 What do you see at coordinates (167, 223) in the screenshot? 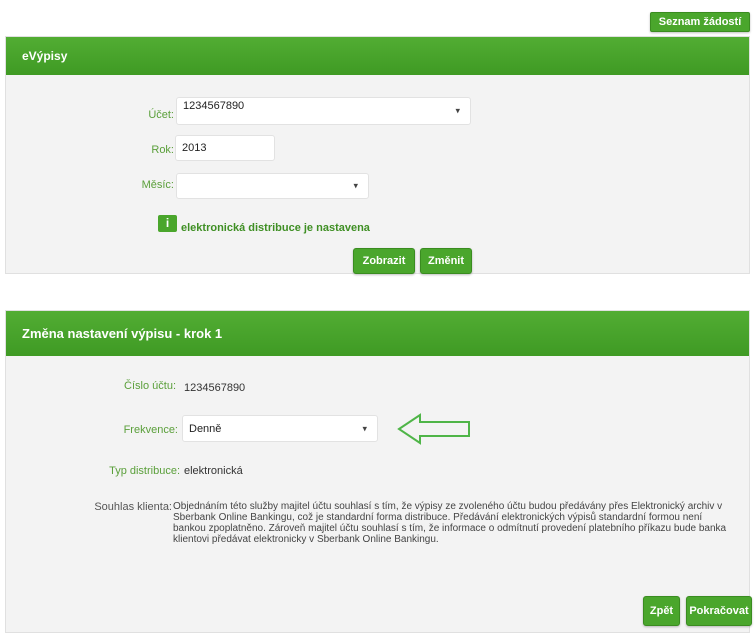
I see `info-icon: i` at bounding box center [167, 223].